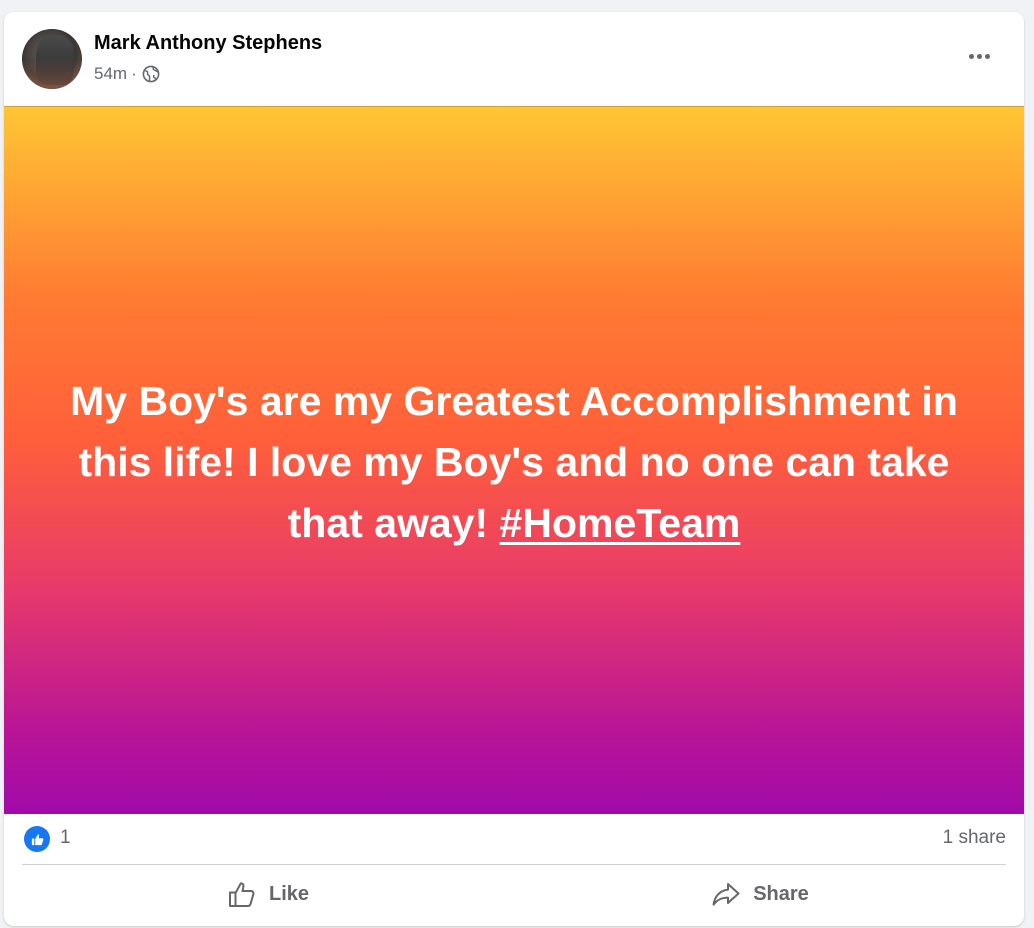 The width and height of the screenshot is (1034, 928). What do you see at coordinates (974, 838) in the screenshot?
I see `share-count: 1 share` at bounding box center [974, 838].